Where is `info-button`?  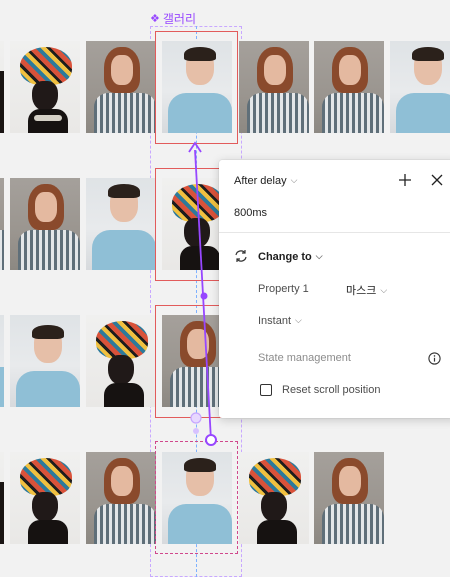 info-button is located at coordinates (434, 358).